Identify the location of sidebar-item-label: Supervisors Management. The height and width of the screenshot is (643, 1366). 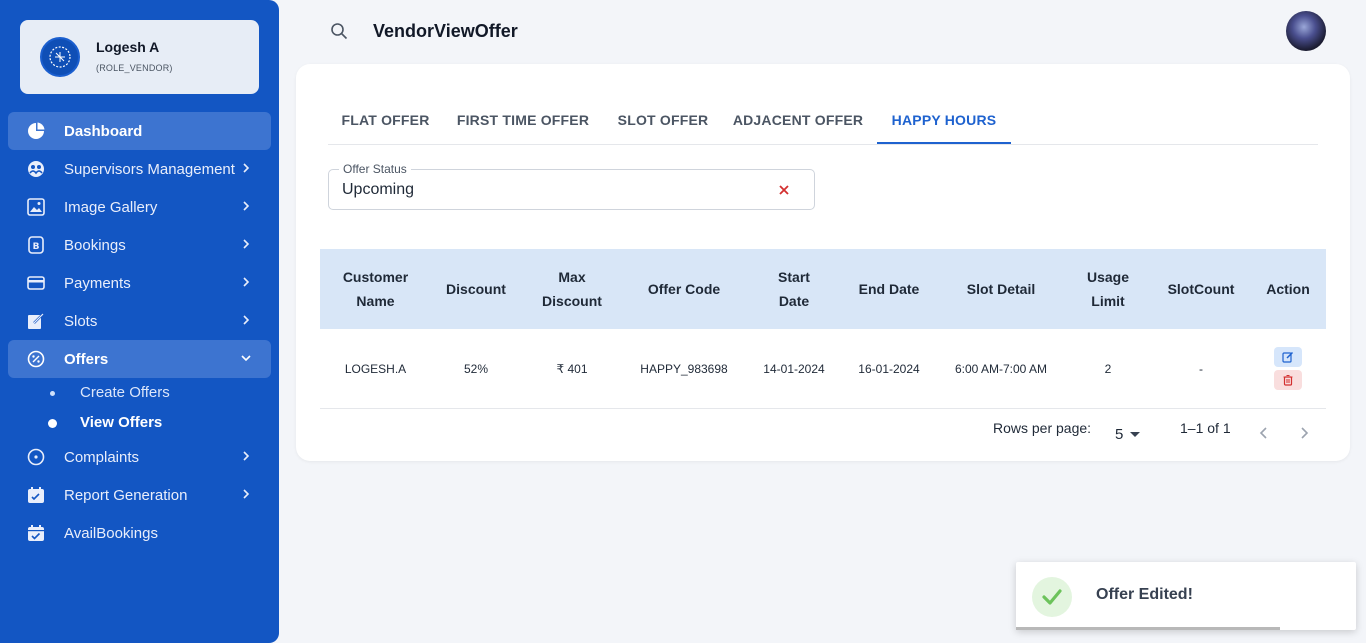
(149, 169).